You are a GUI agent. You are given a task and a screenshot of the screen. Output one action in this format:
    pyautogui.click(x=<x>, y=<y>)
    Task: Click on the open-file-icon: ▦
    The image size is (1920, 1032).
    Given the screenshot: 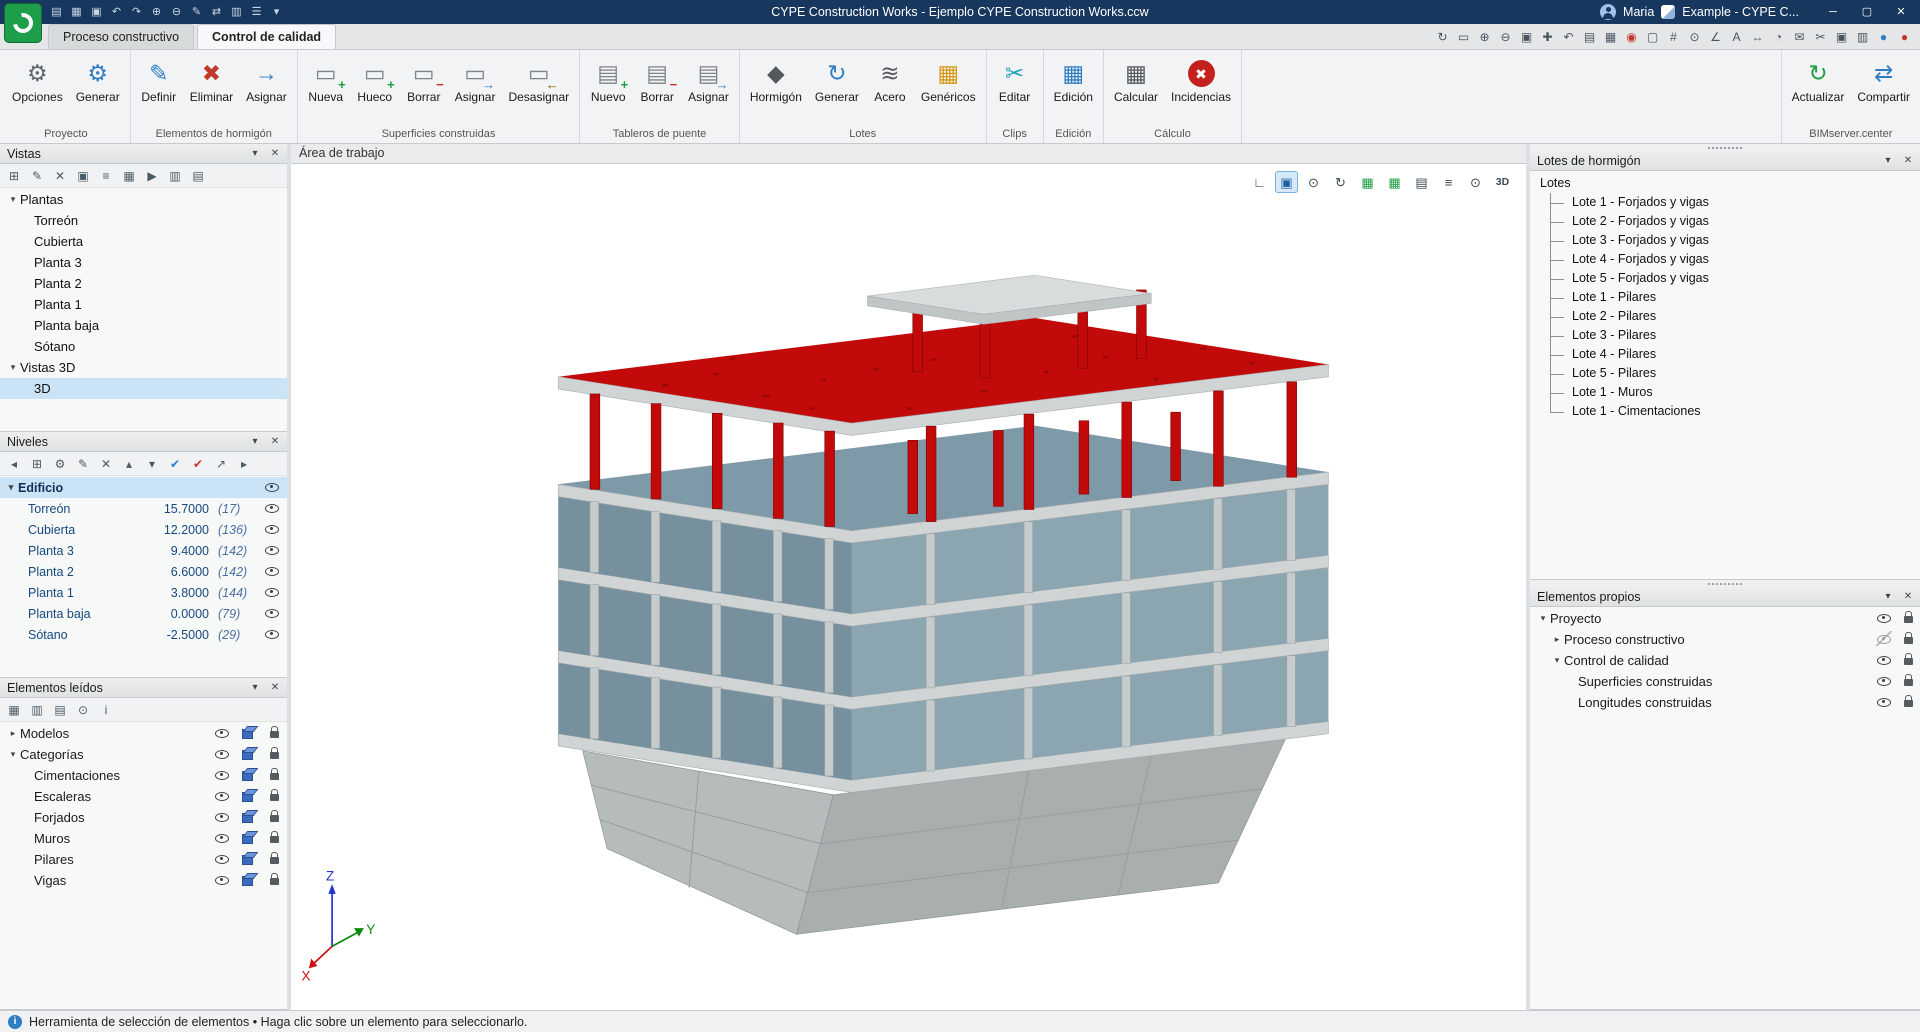 What is the action you would take?
    pyautogui.click(x=76, y=12)
    